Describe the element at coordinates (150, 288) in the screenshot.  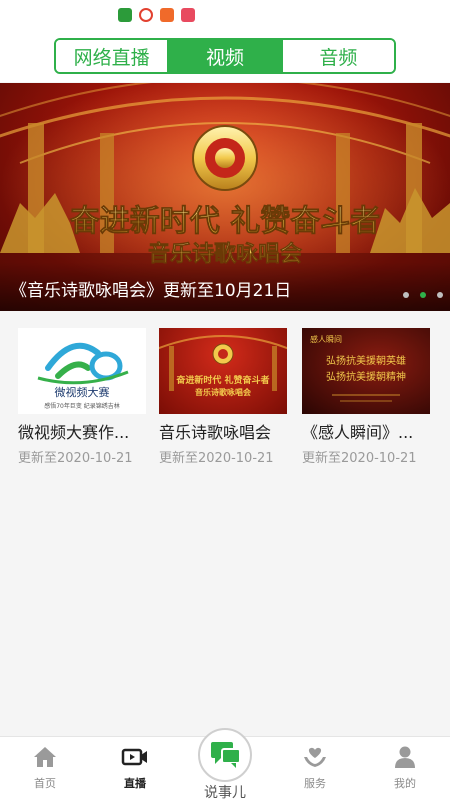
I see `banner-caption: 《音乐诗歌咏唱会》更新至10月21日` at that location.